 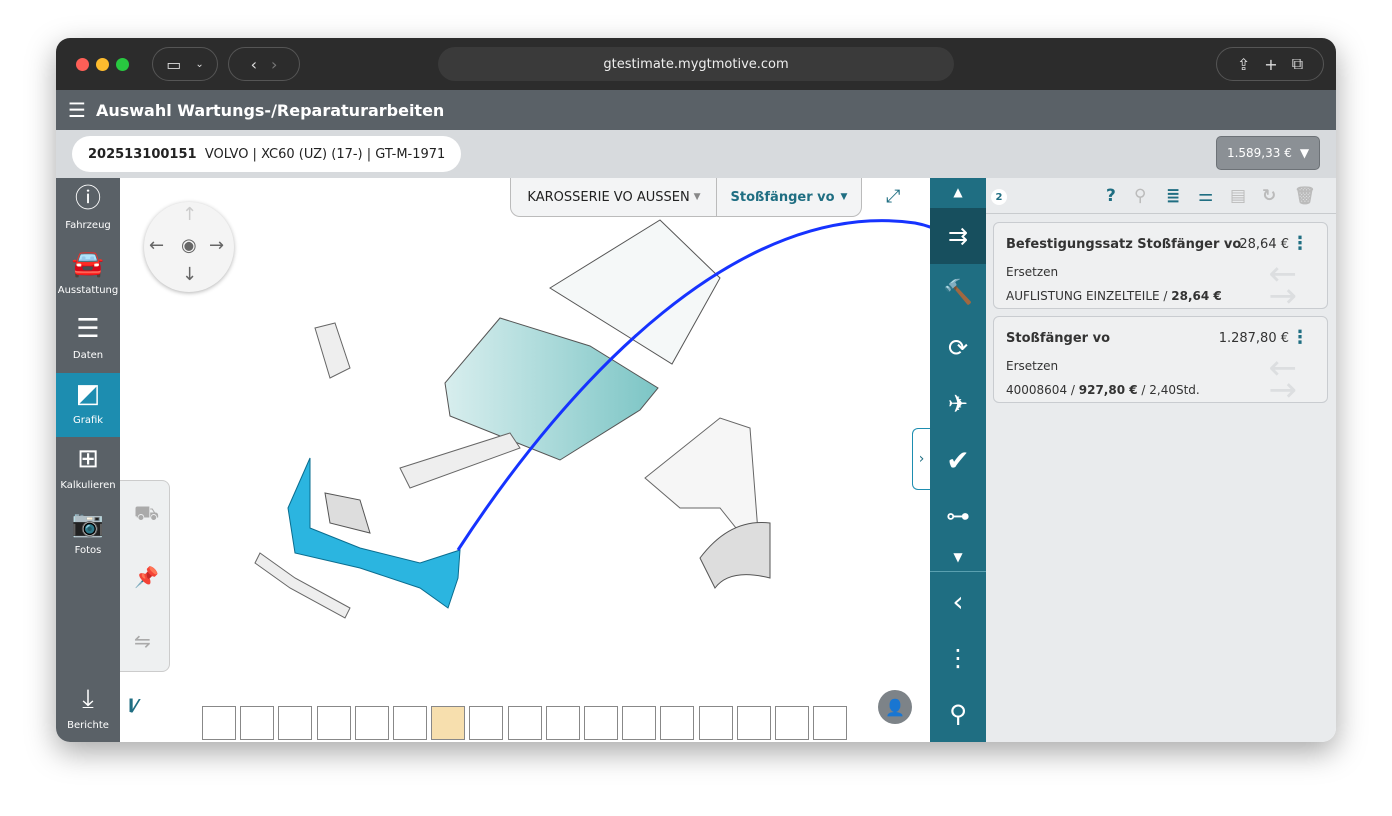 What do you see at coordinates (102, 64) in the screenshot?
I see `minimize-window-button` at bounding box center [102, 64].